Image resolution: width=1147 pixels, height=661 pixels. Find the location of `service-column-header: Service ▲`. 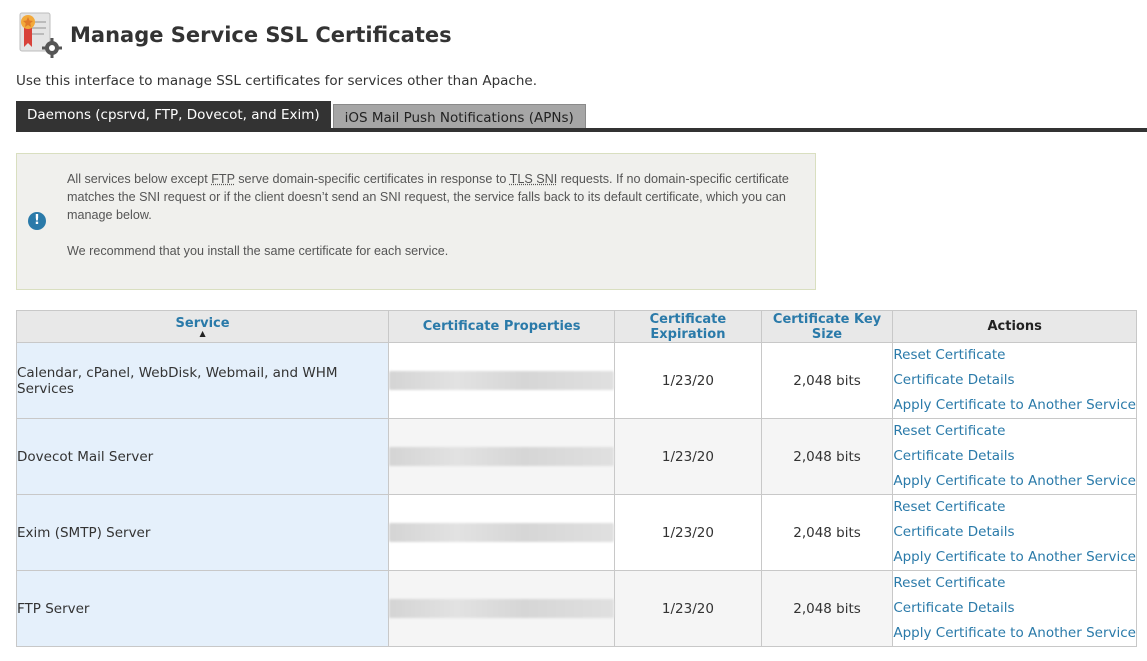

service-column-header: Service ▲ is located at coordinates (202, 326).